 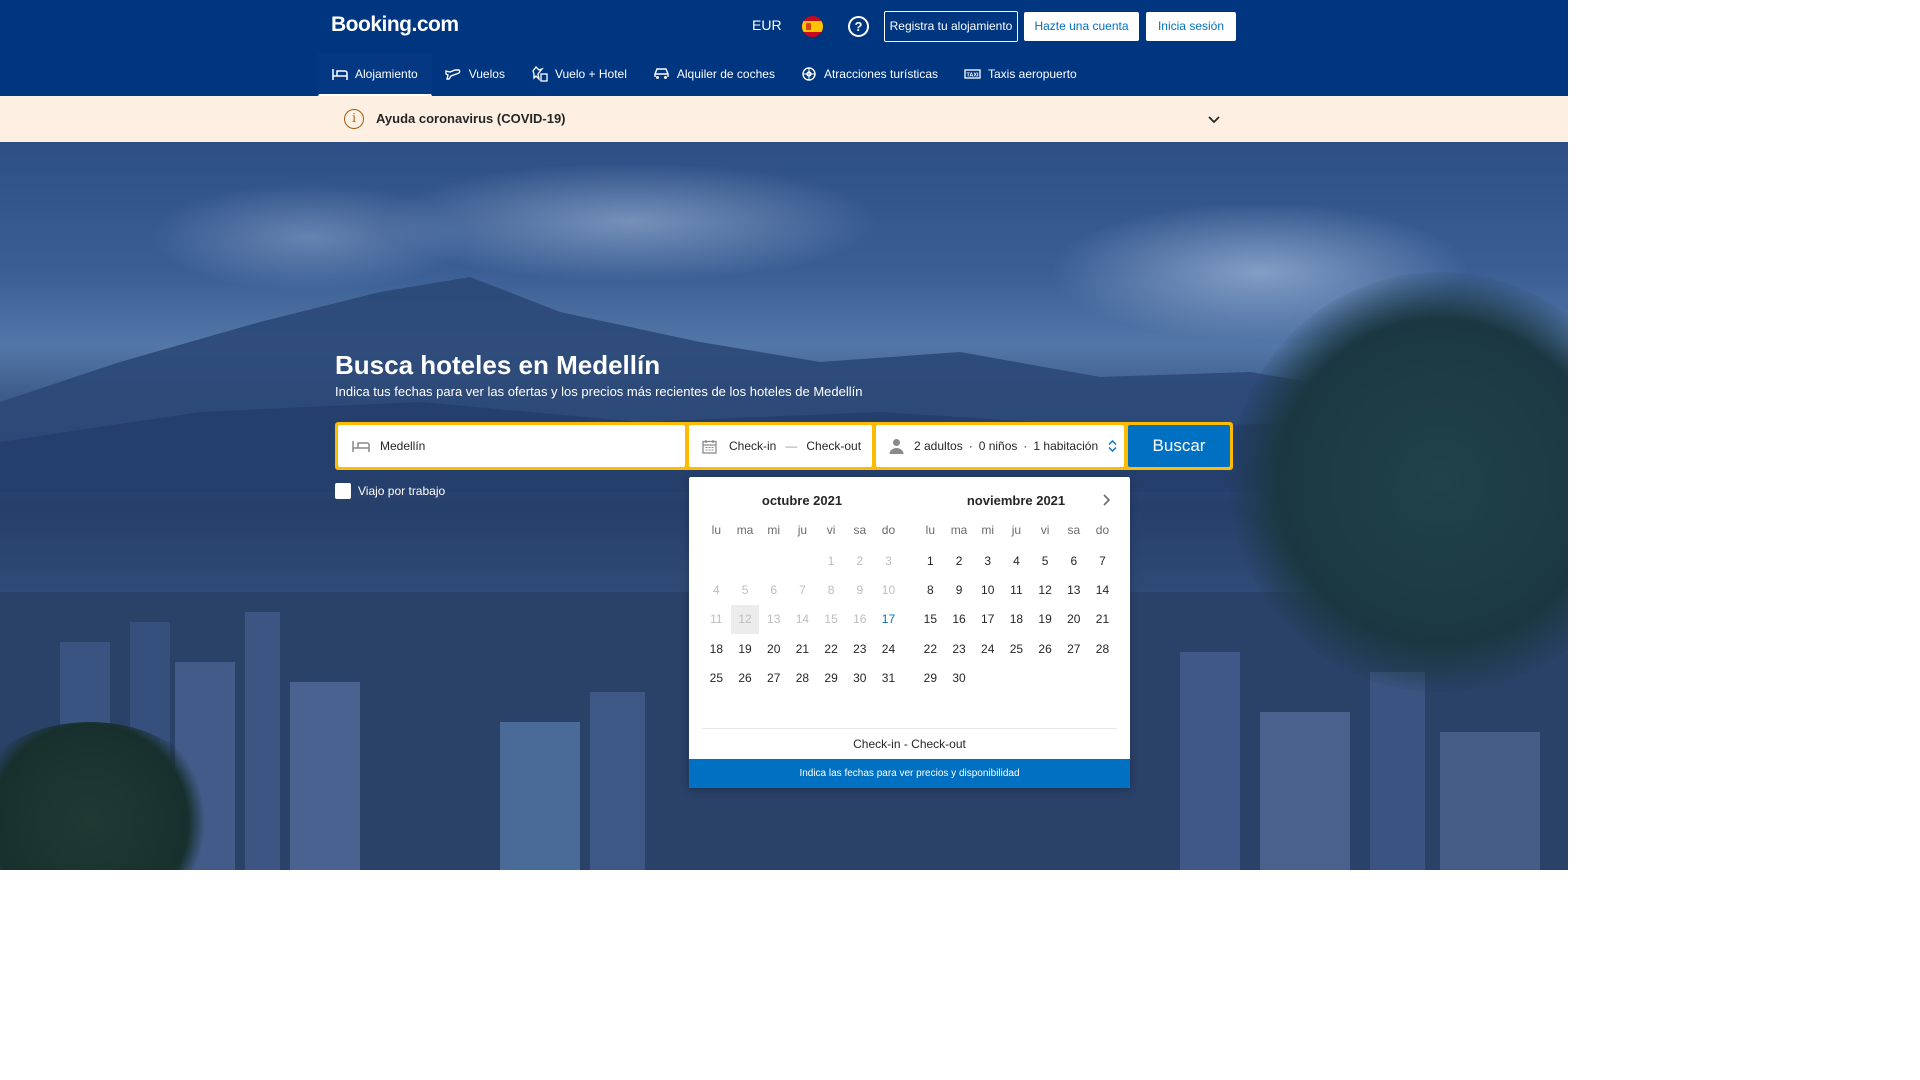 What do you see at coordinates (834, 446) in the screenshot?
I see `checkout-label: Check-out` at bounding box center [834, 446].